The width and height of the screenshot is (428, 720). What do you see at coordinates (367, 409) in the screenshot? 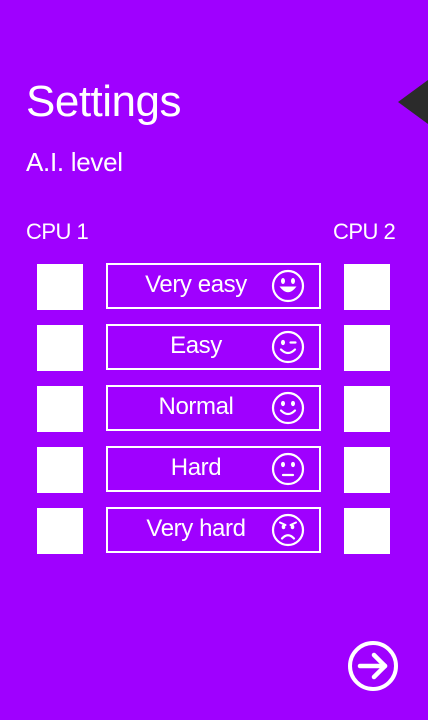
I see `cpu2-checkbox-normal` at bounding box center [367, 409].